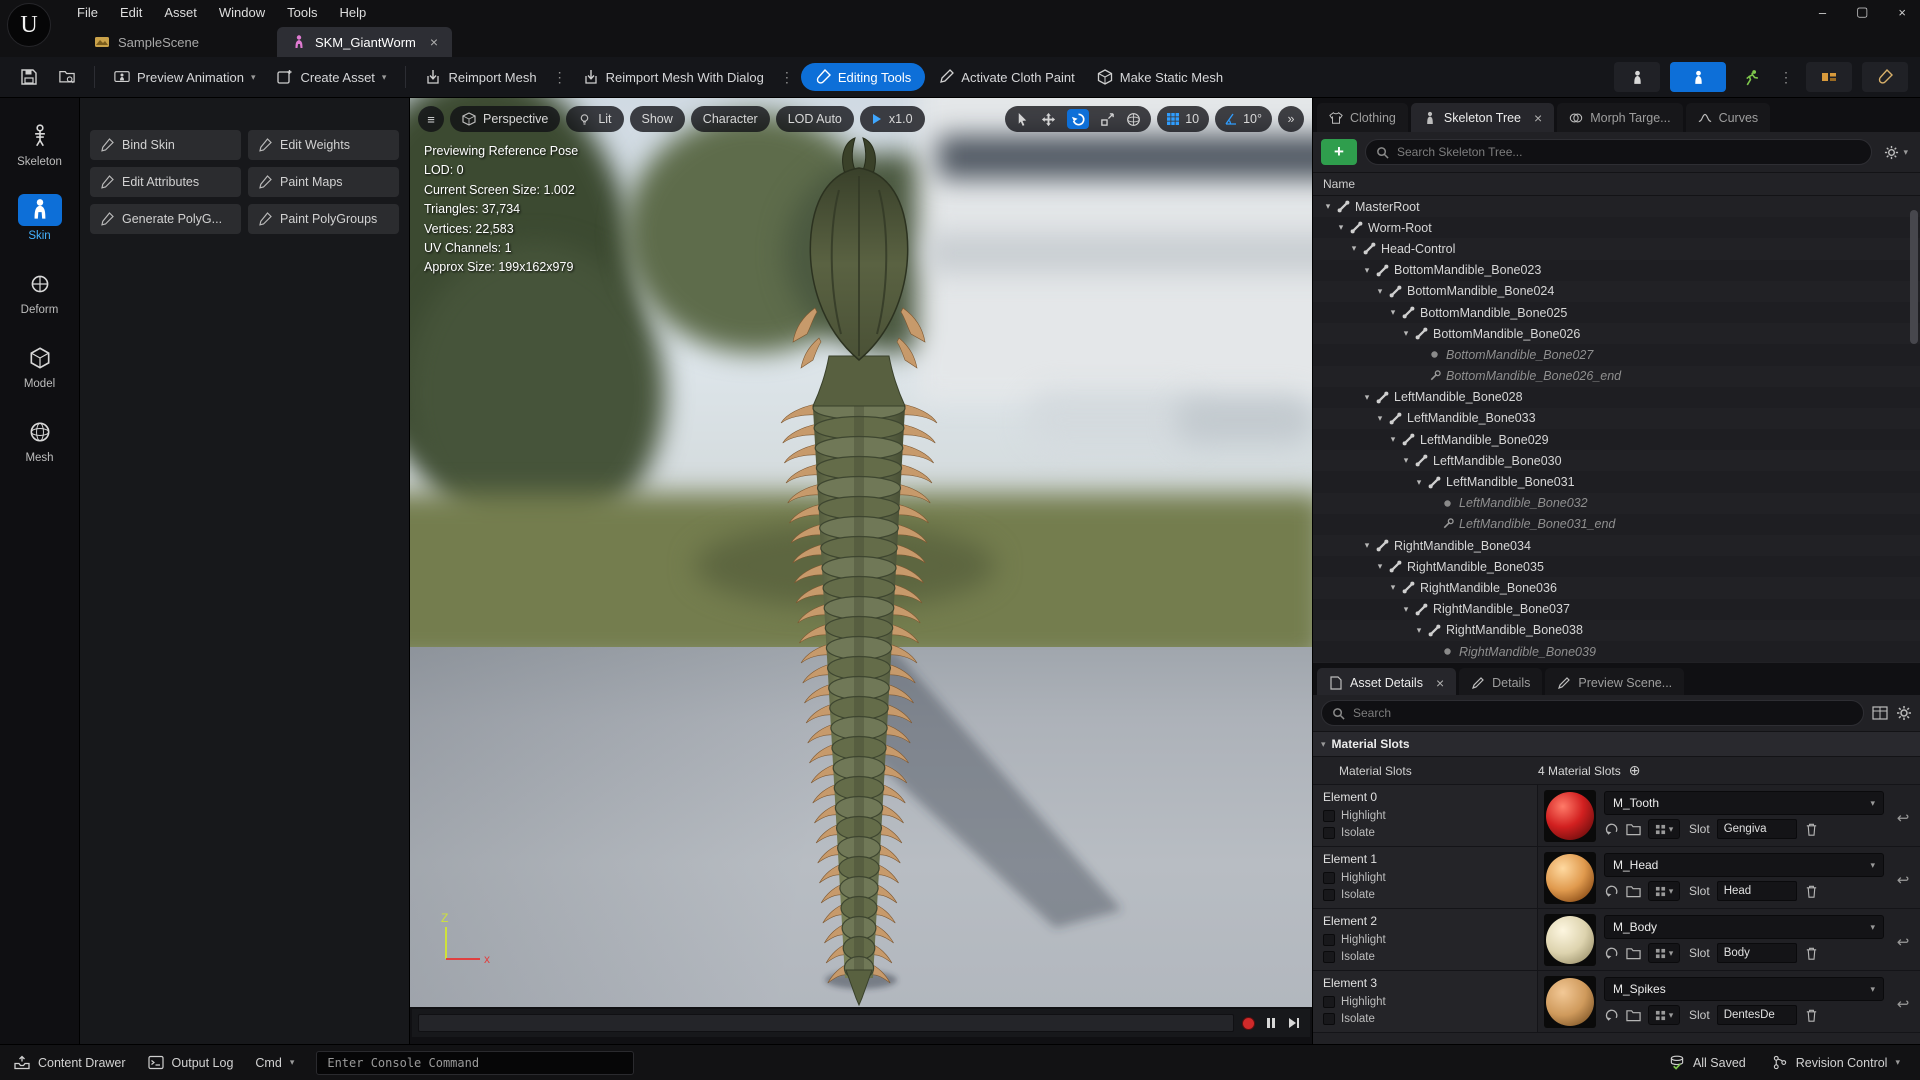  Describe the element at coordinates (1862, 12) in the screenshot. I see `maximize-button: ▢` at that location.